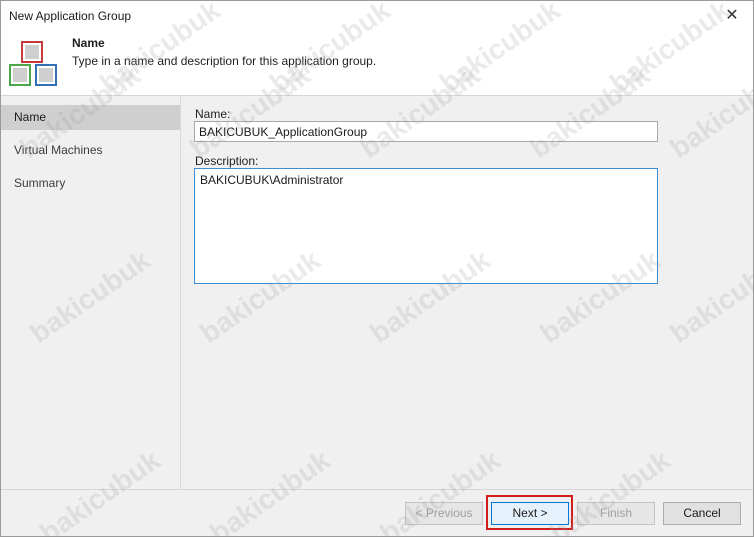 This screenshot has height=537, width=754. What do you see at coordinates (529, 512) in the screenshot?
I see `next-button-highlight` at bounding box center [529, 512].